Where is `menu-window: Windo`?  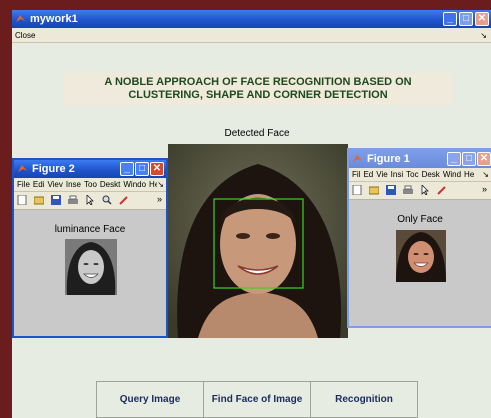 menu-window: Windo is located at coordinates (134, 184).